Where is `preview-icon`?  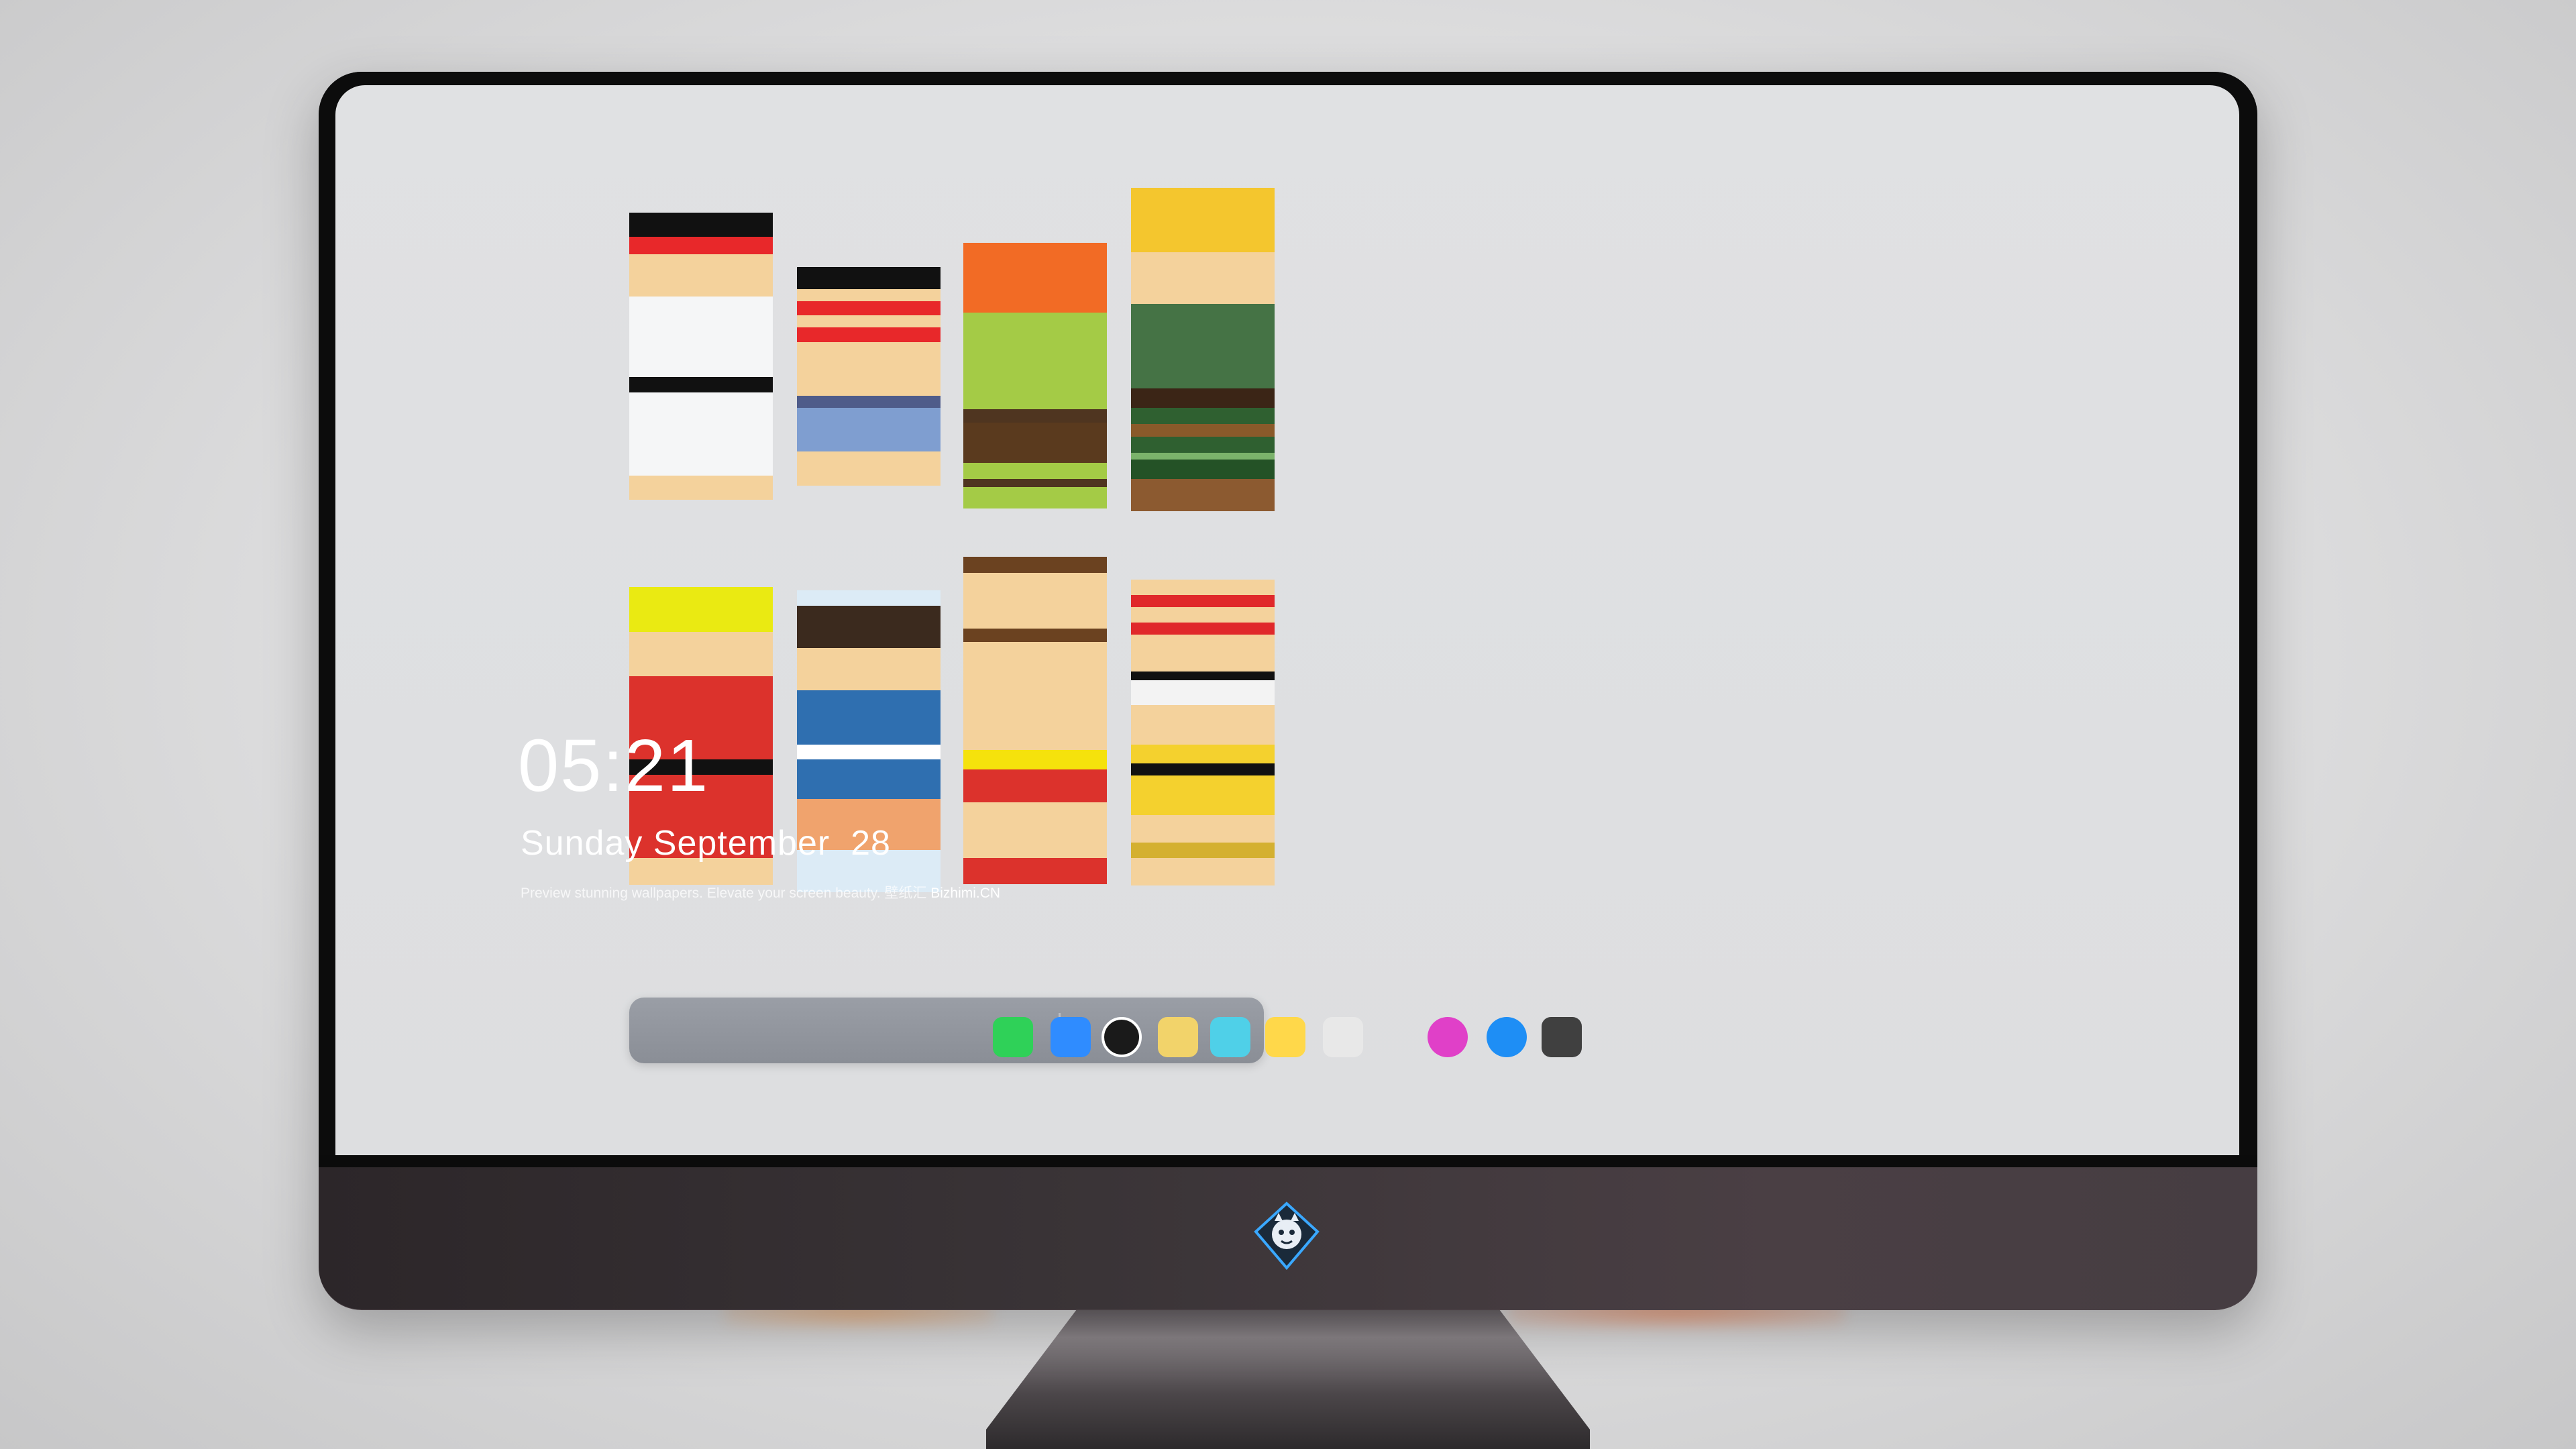
preview-icon is located at coordinates (1178, 1037).